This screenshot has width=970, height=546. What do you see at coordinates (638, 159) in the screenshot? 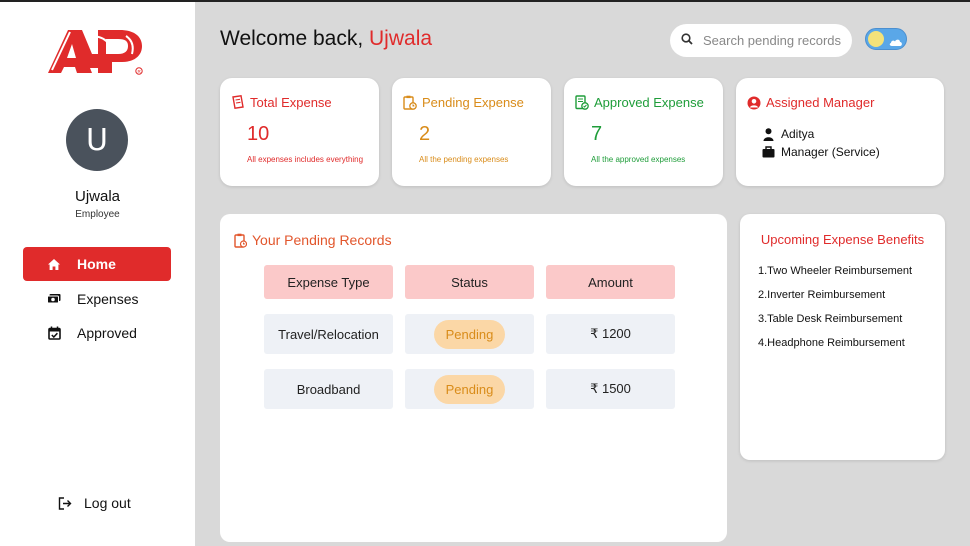
I see `card-subtitle: All the approved expenses` at bounding box center [638, 159].